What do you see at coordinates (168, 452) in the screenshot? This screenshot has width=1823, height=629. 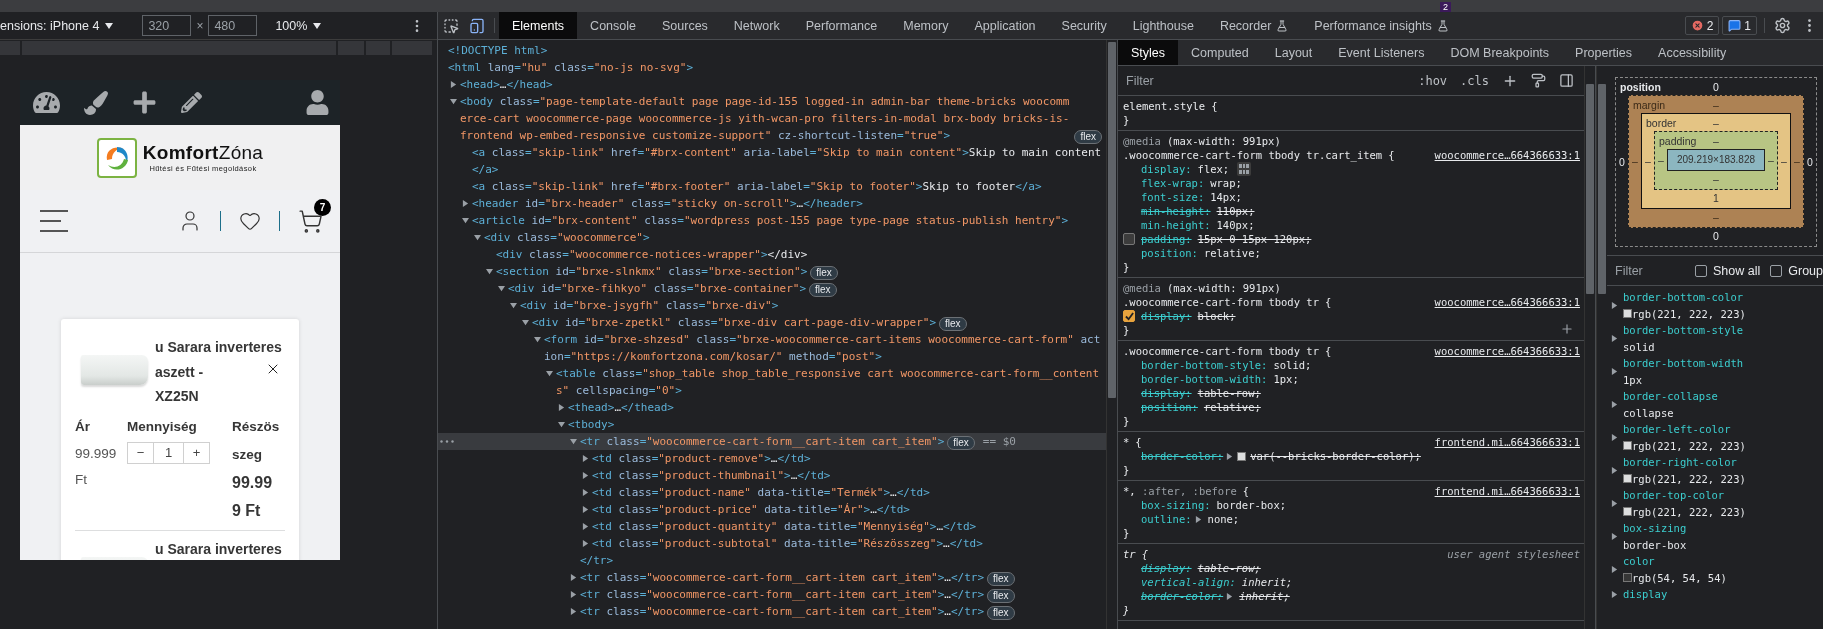 I see `quantity-field: 1` at bounding box center [168, 452].